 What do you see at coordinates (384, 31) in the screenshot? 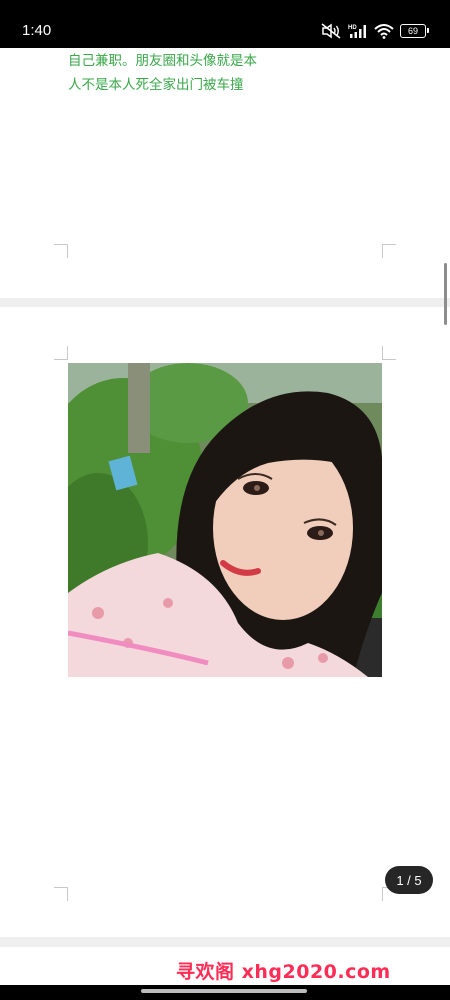
I see `wifi-icon` at bounding box center [384, 31].